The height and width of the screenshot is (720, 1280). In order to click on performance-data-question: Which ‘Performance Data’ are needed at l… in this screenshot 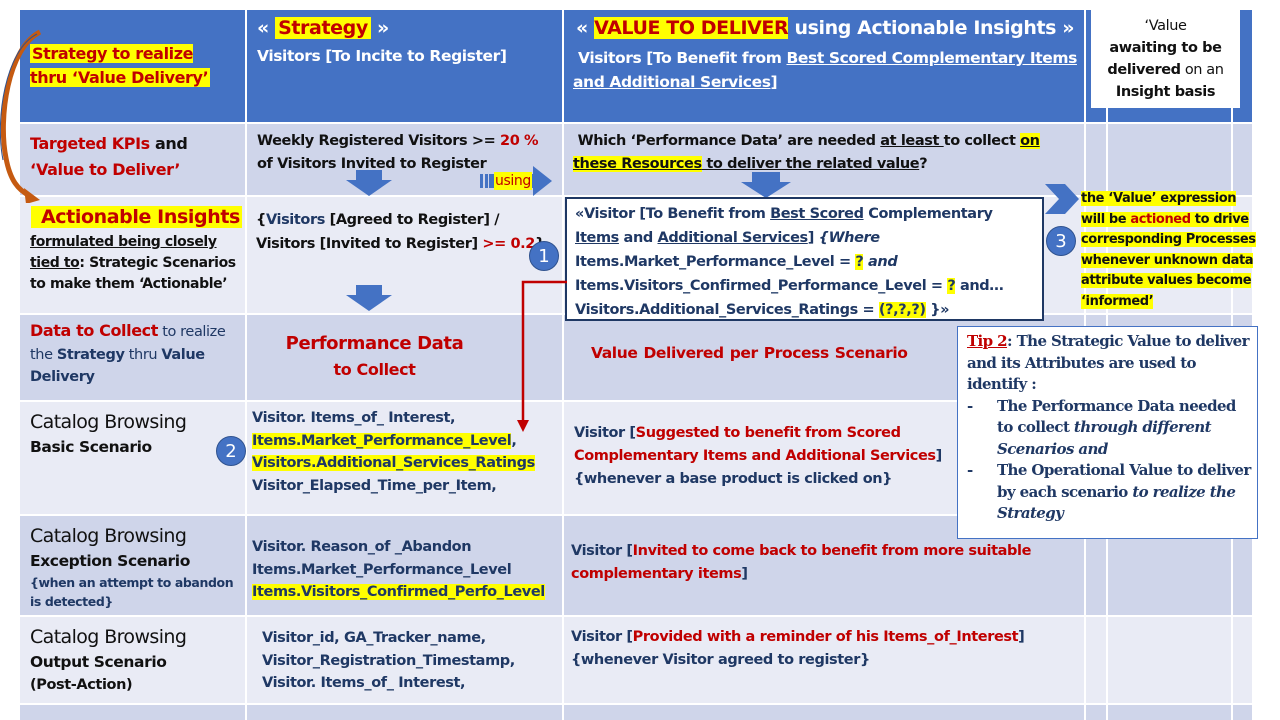, I will do `click(806, 152)`.